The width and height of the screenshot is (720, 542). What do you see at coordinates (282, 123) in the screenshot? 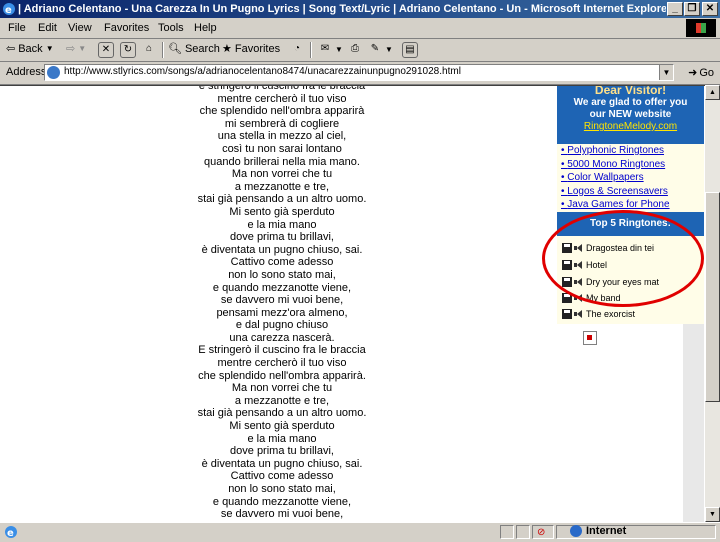
I see `lyric-line: mi sembrerà di cogliere` at bounding box center [282, 123].